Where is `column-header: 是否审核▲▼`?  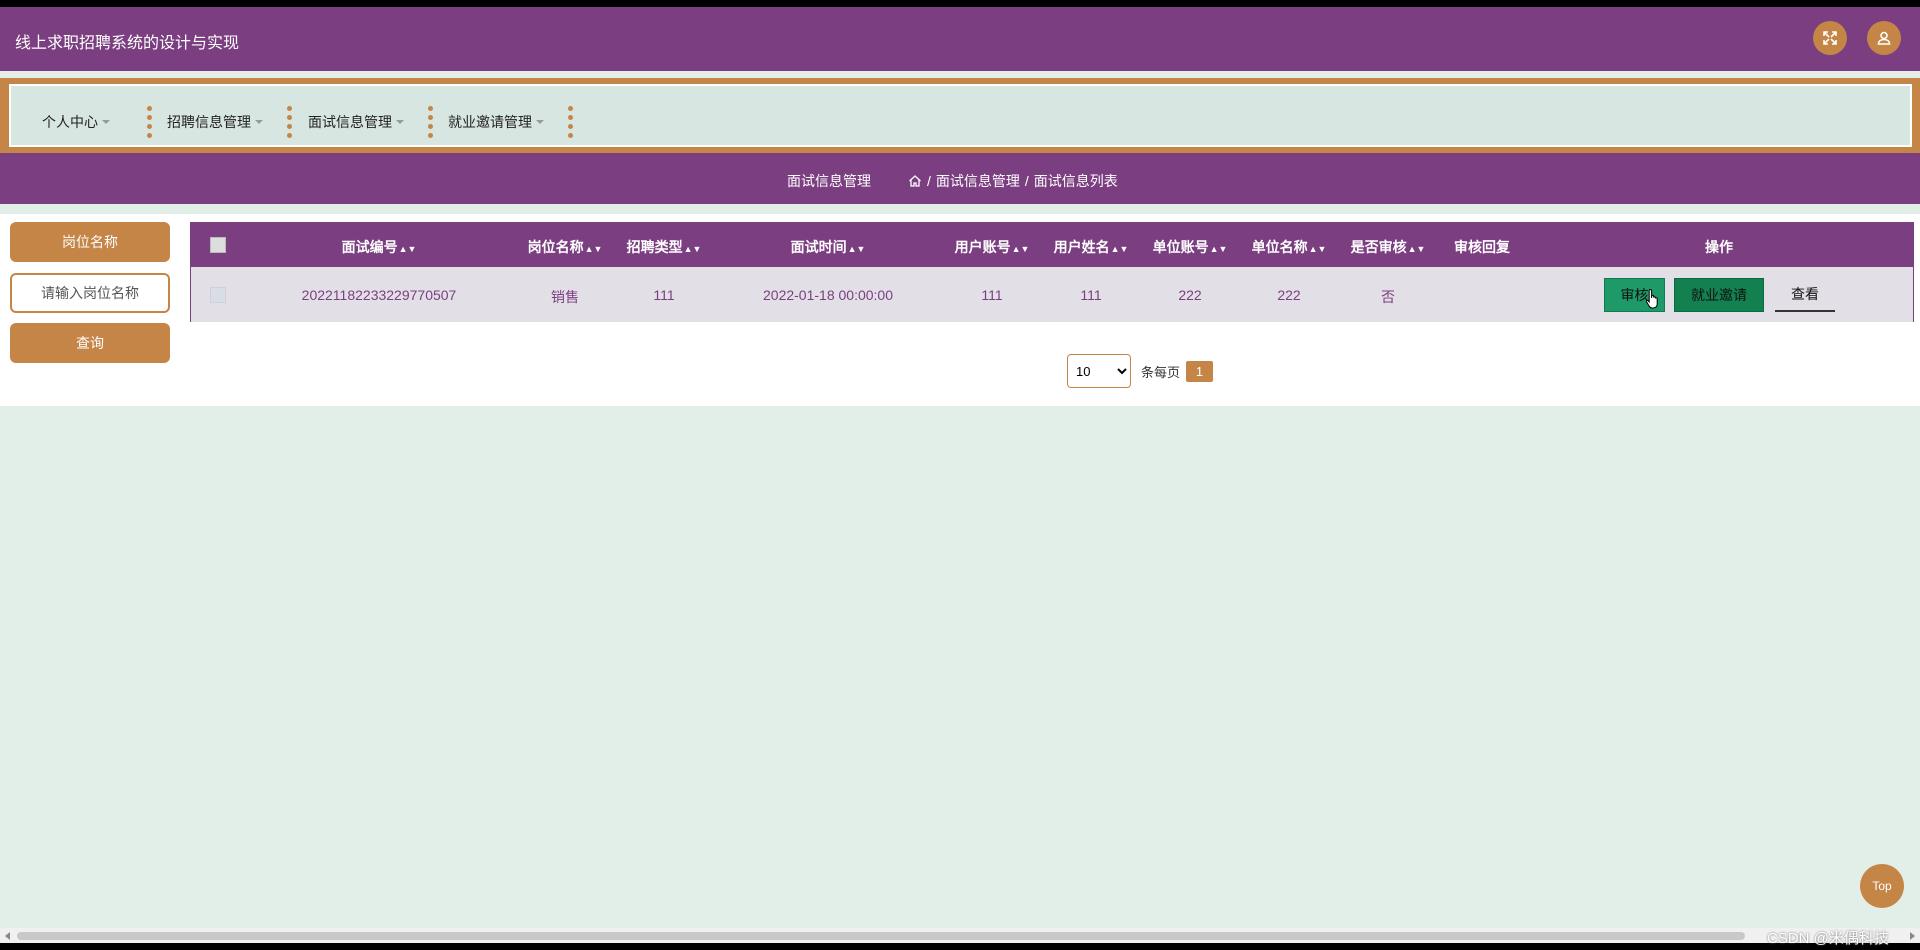
column-header: 是否审核▲▼ is located at coordinates (1388, 247).